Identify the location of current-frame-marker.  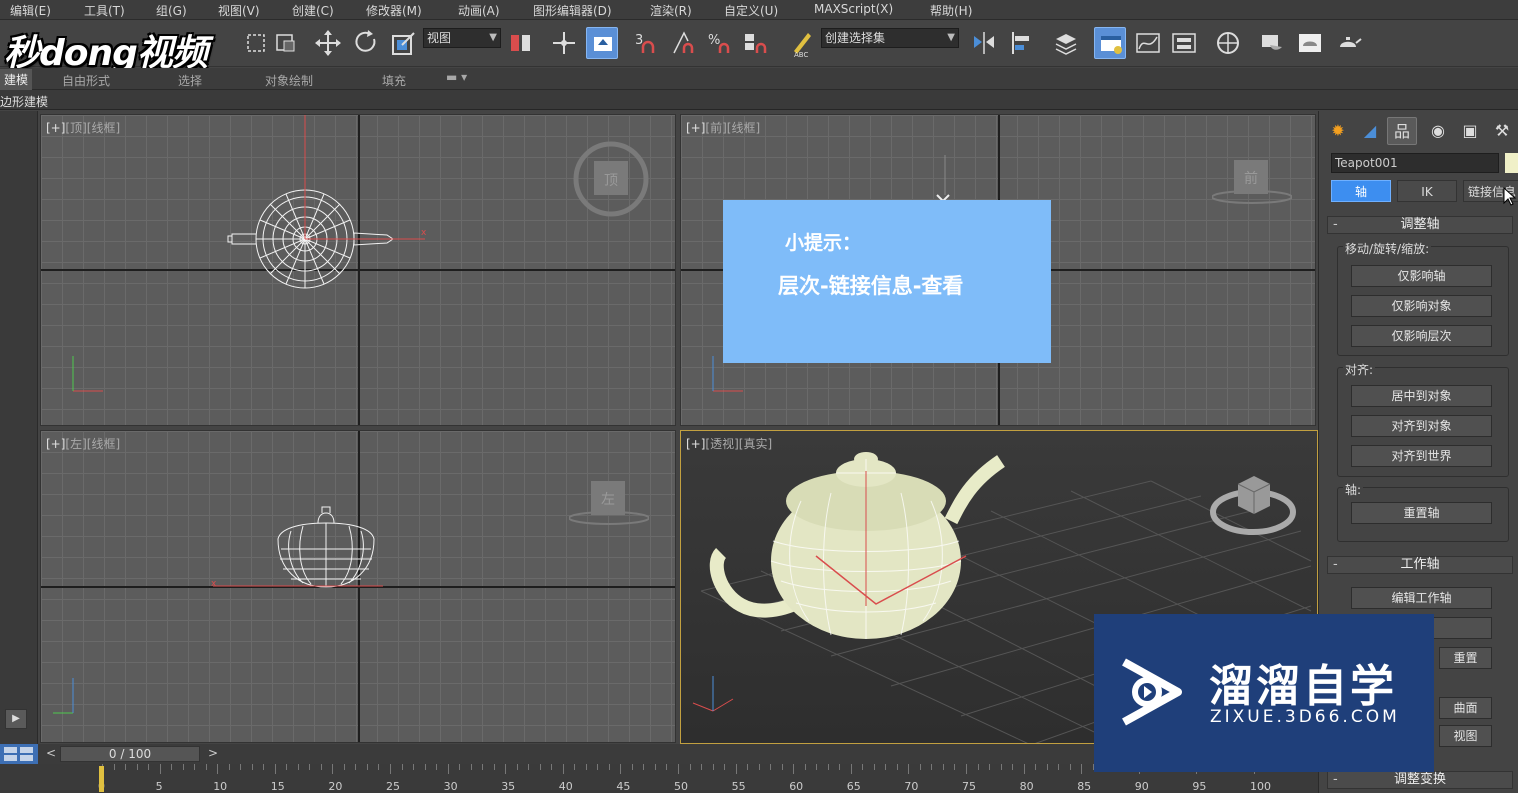
(101, 779).